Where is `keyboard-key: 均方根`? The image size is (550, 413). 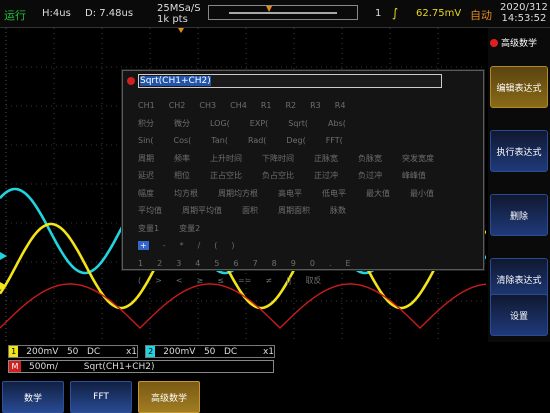 keyboard-key: 均方根 is located at coordinates (186, 193).